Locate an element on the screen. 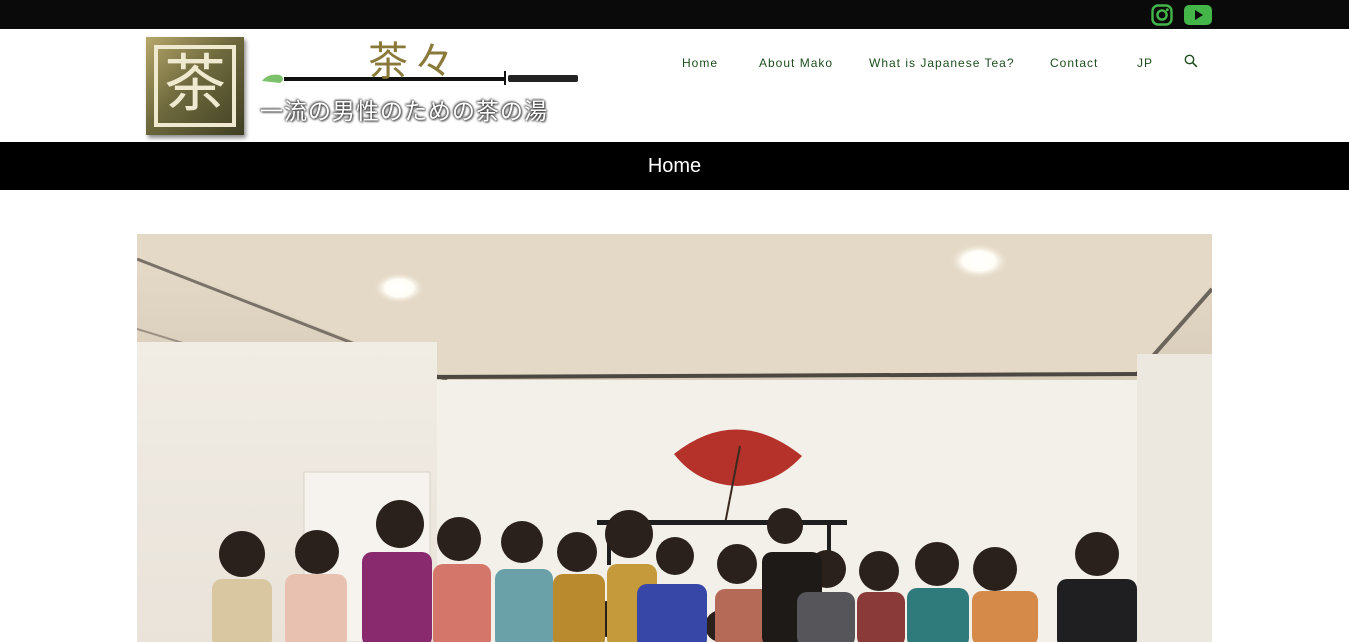  logo-mark-text: 茶 is located at coordinates (194, 83).